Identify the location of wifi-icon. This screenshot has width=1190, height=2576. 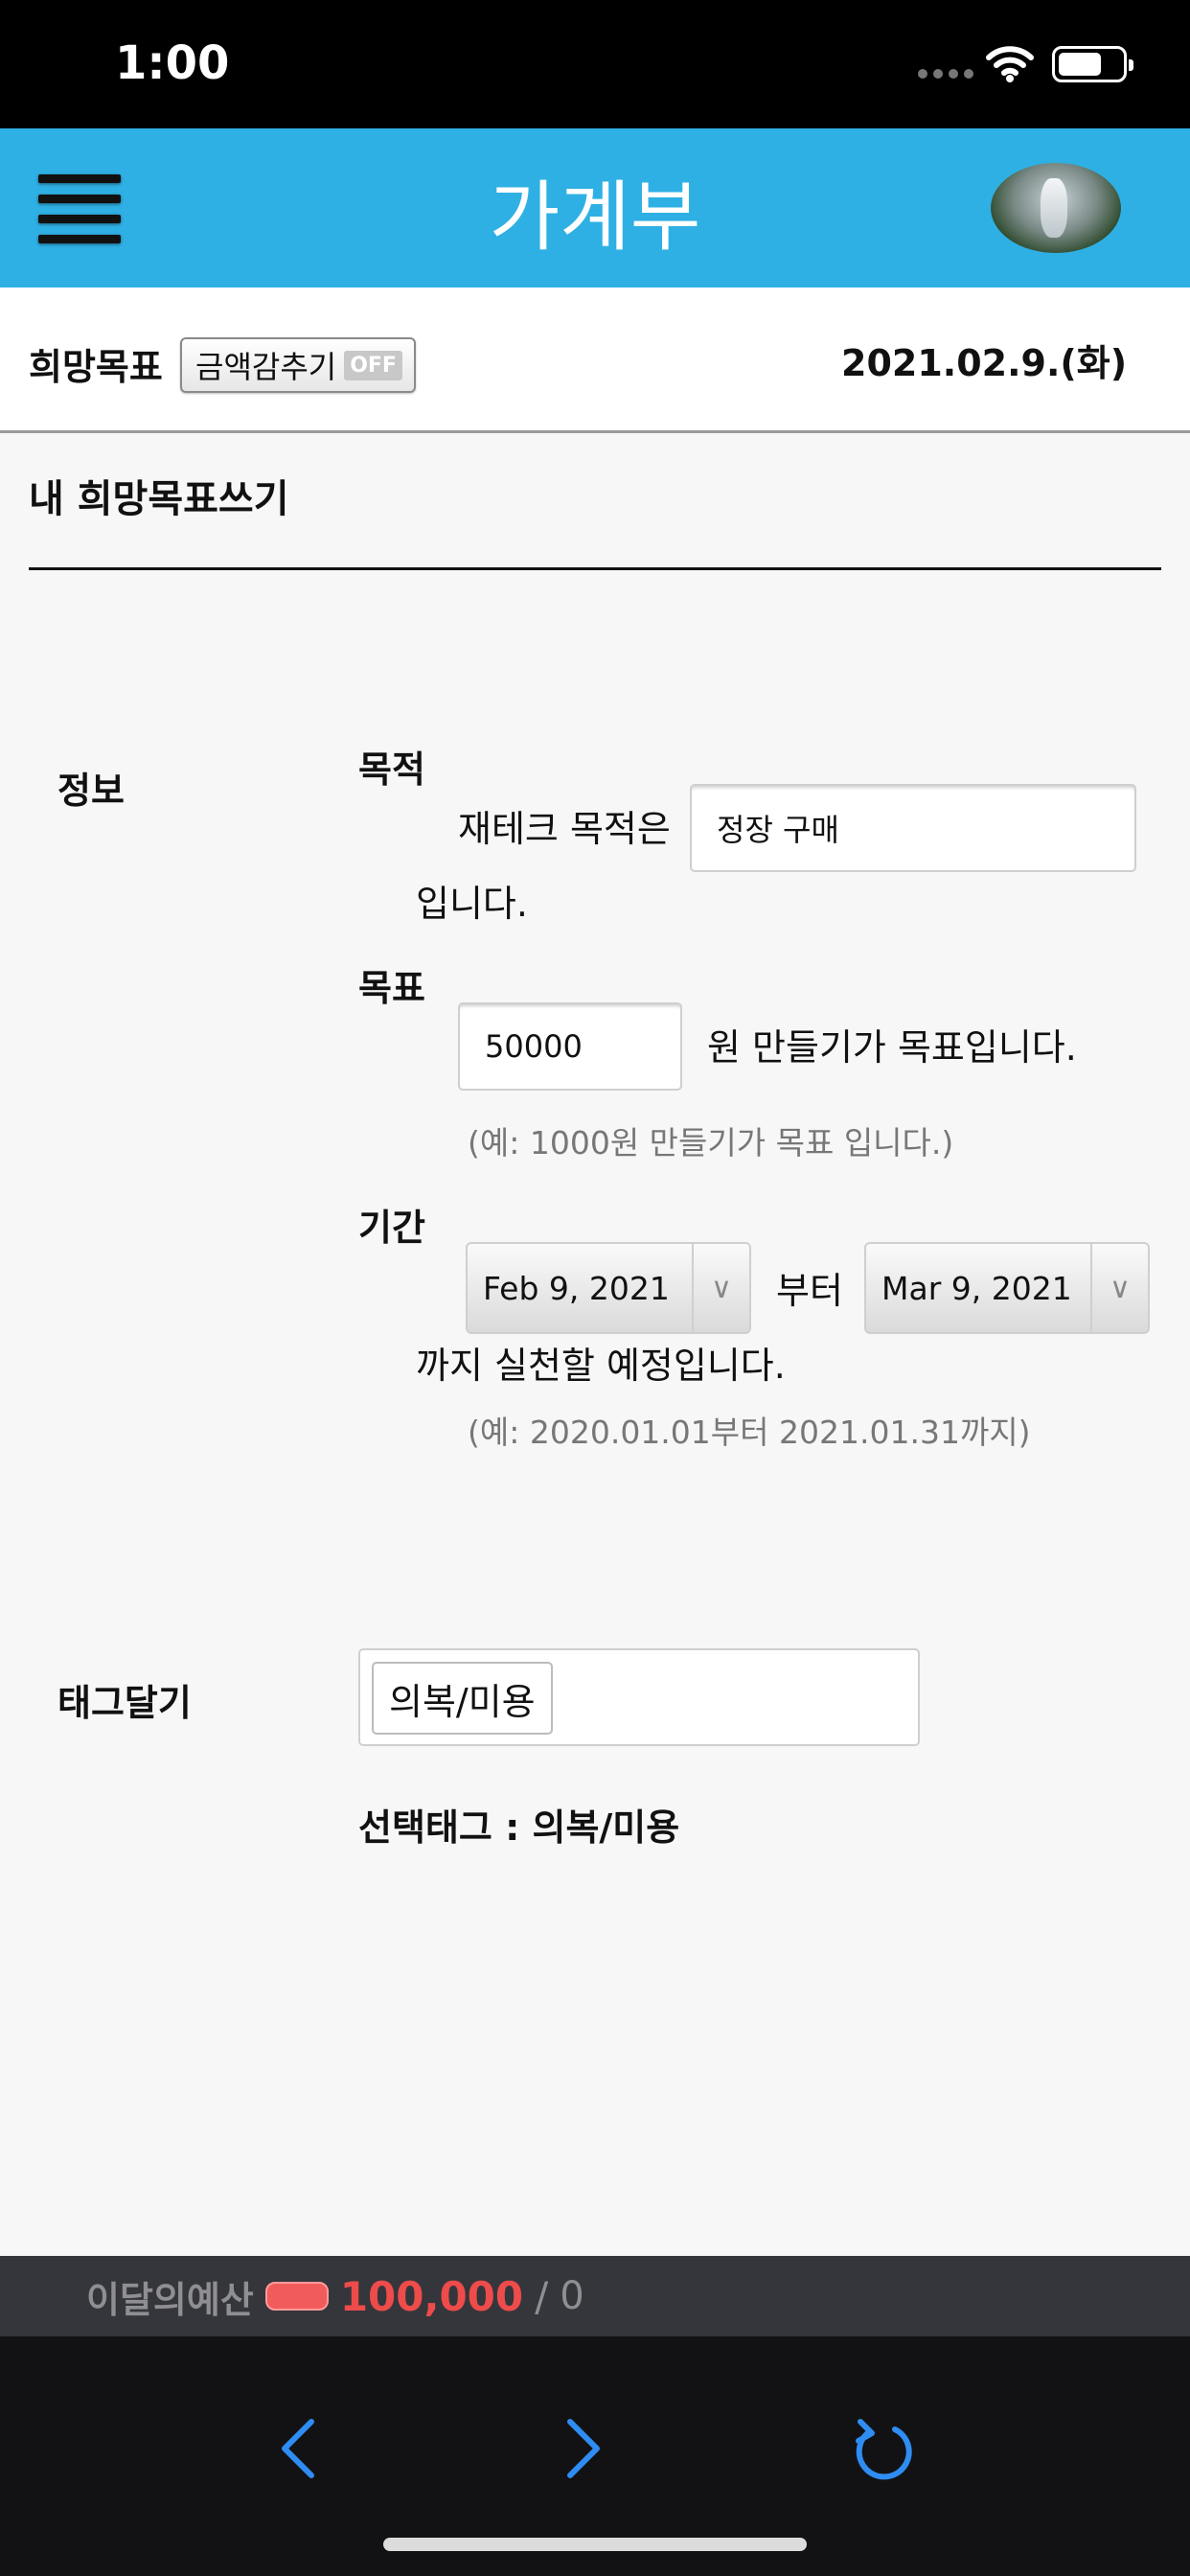
(1010, 64).